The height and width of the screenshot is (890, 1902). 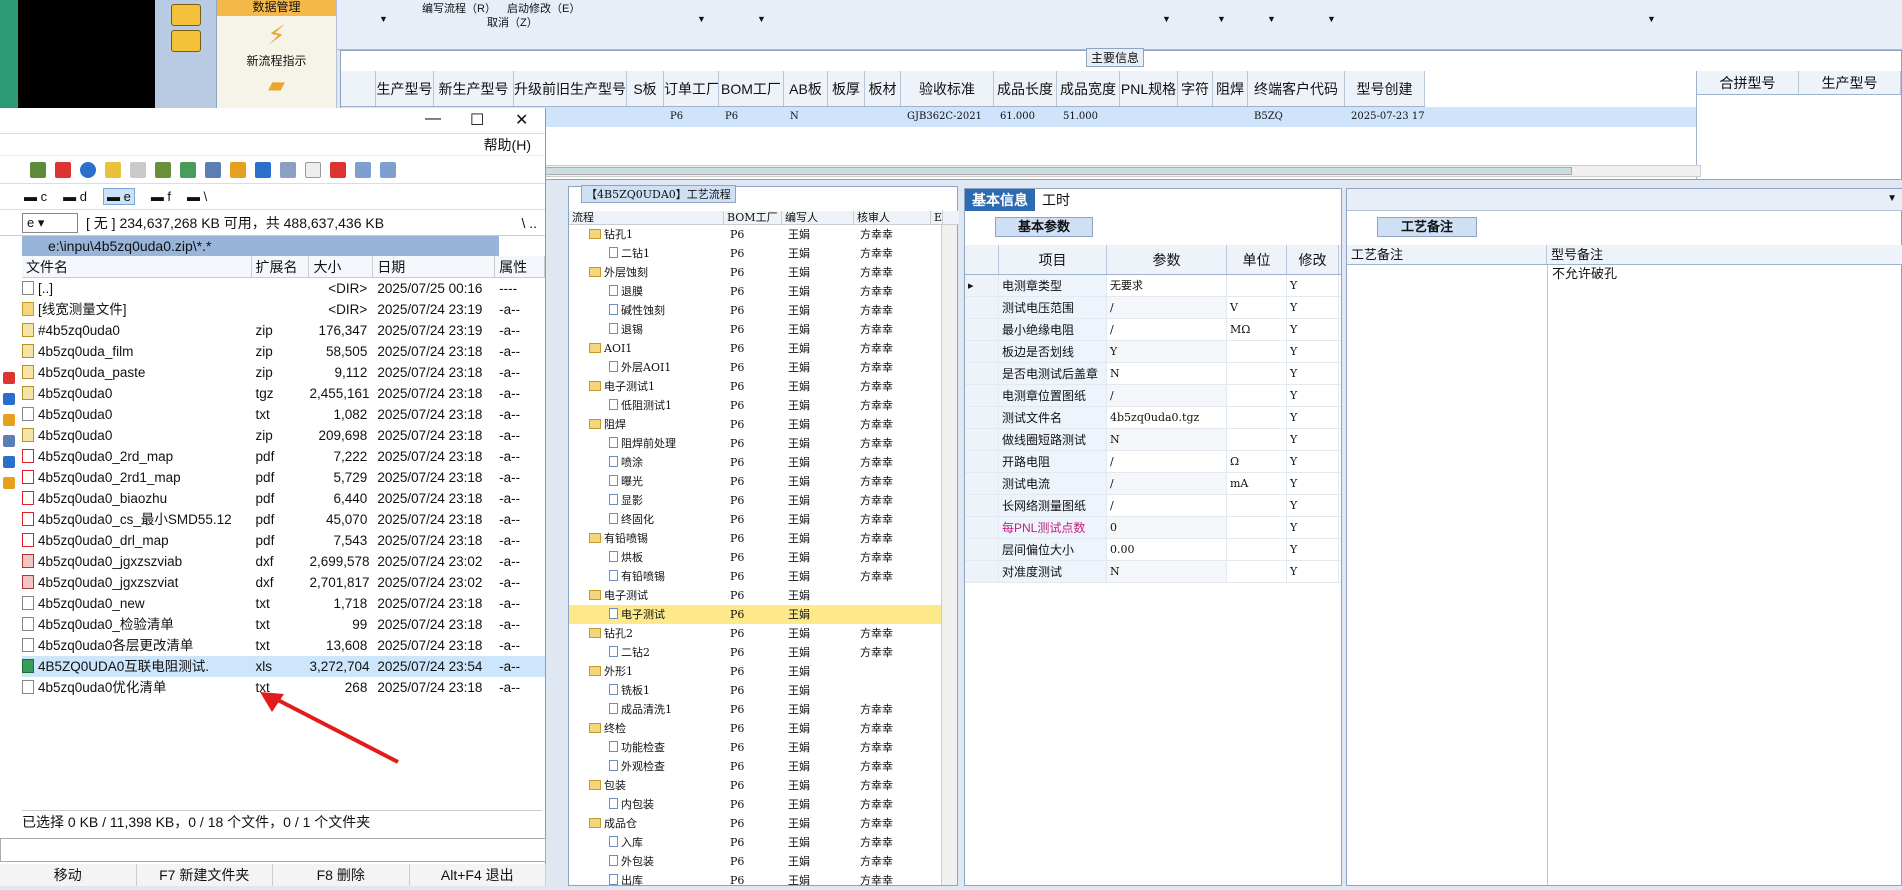 What do you see at coordinates (1167, 259) in the screenshot?
I see `col-param: 参数` at bounding box center [1167, 259].